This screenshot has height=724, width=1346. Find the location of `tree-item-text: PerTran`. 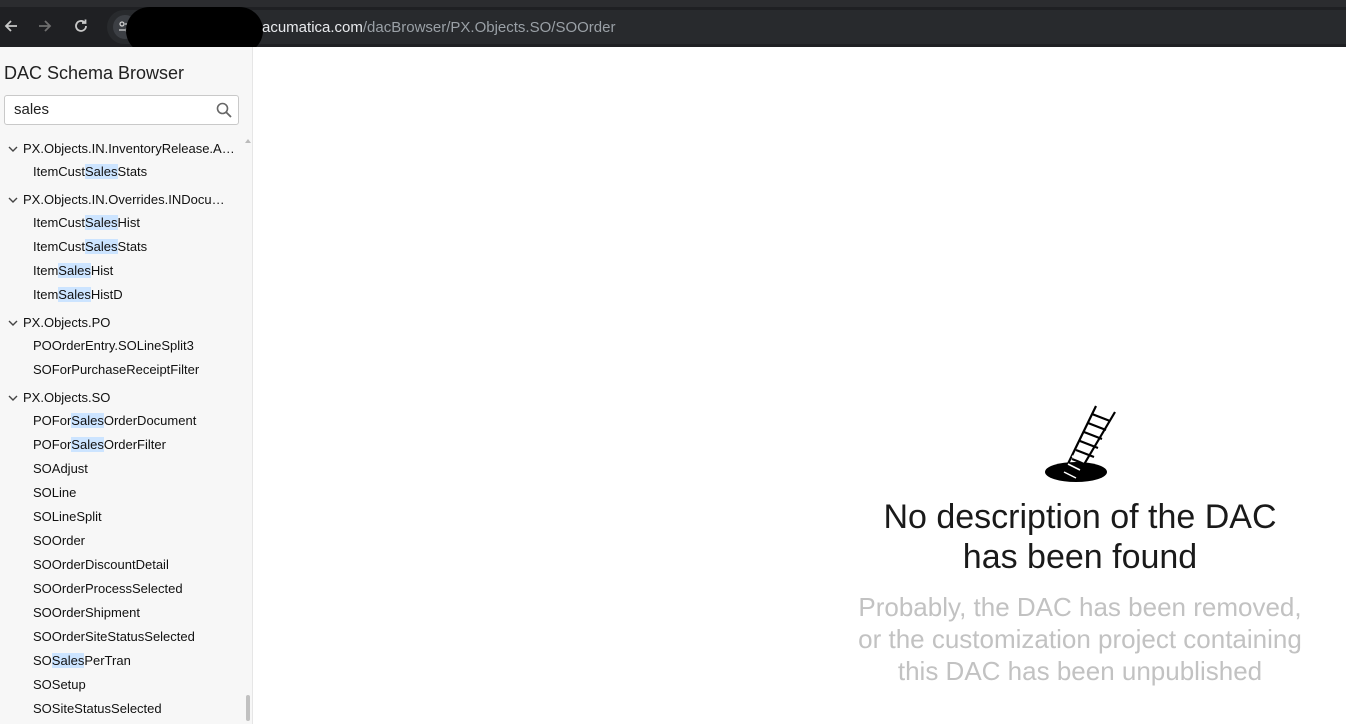

tree-item-text: PerTran is located at coordinates (107, 660).